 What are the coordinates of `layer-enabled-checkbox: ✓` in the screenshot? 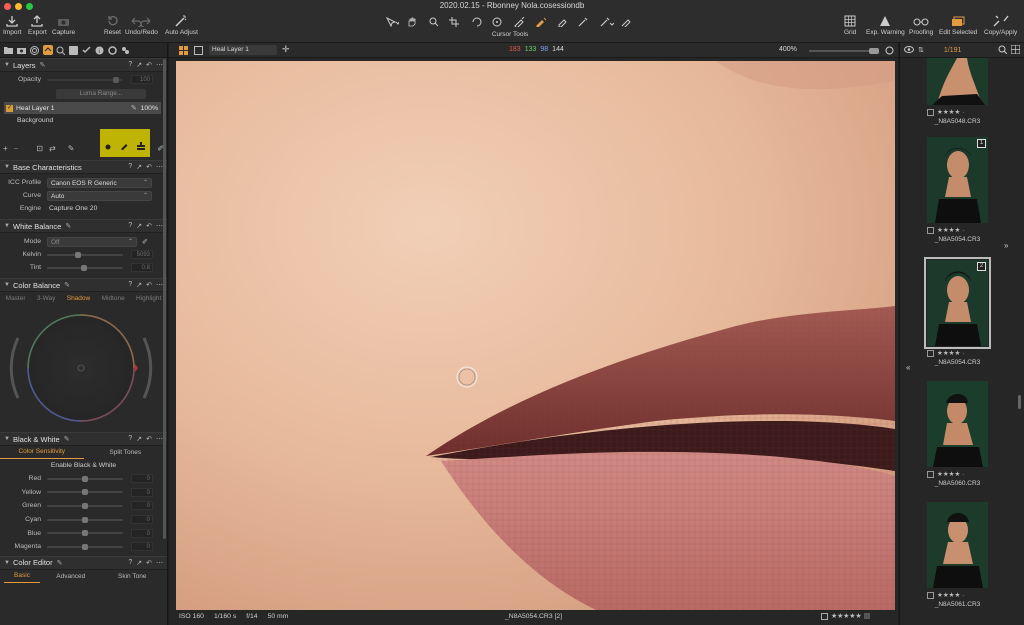 It's located at (9, 108).